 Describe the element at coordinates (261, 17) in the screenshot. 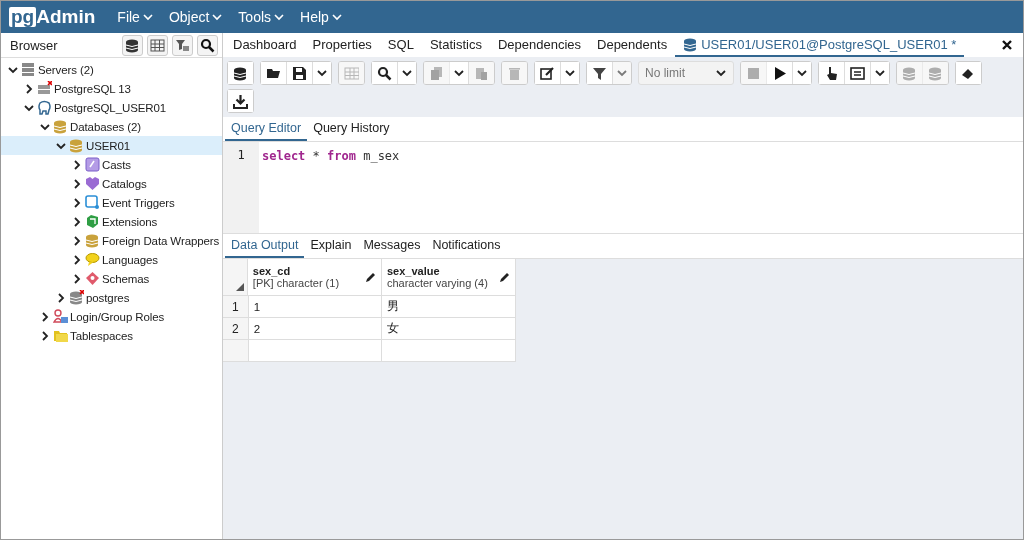

I see `menu-item: Tools` at that location.